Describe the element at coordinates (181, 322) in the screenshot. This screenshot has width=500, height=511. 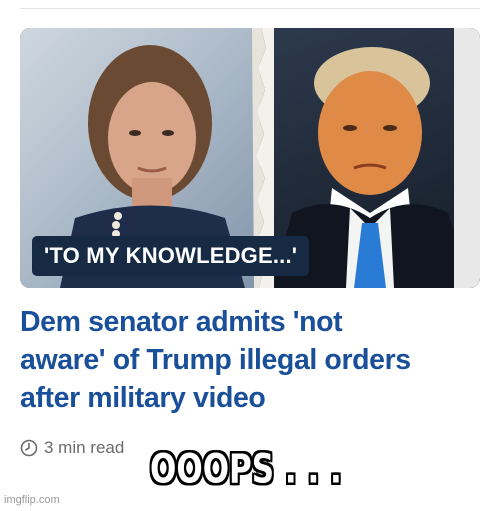
I see `headline-line: Dem senator admits 'not` at that location.